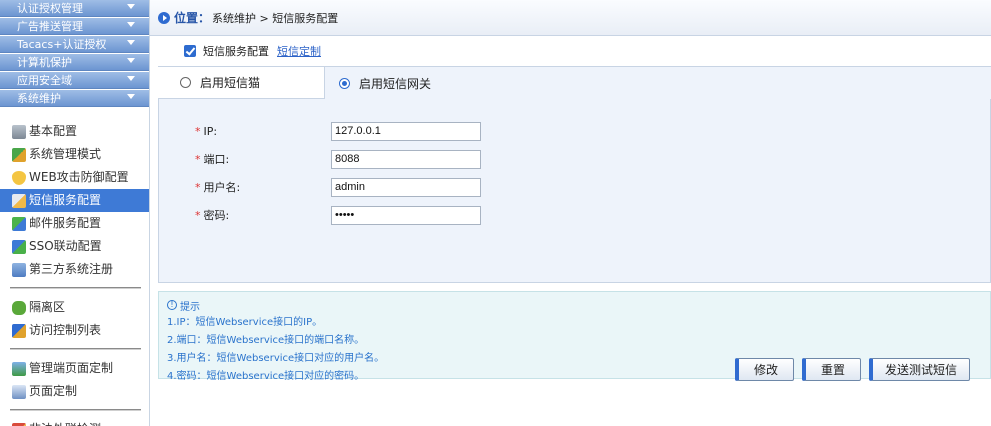  I want to click on location-arrow-icon, so click(164, 17).